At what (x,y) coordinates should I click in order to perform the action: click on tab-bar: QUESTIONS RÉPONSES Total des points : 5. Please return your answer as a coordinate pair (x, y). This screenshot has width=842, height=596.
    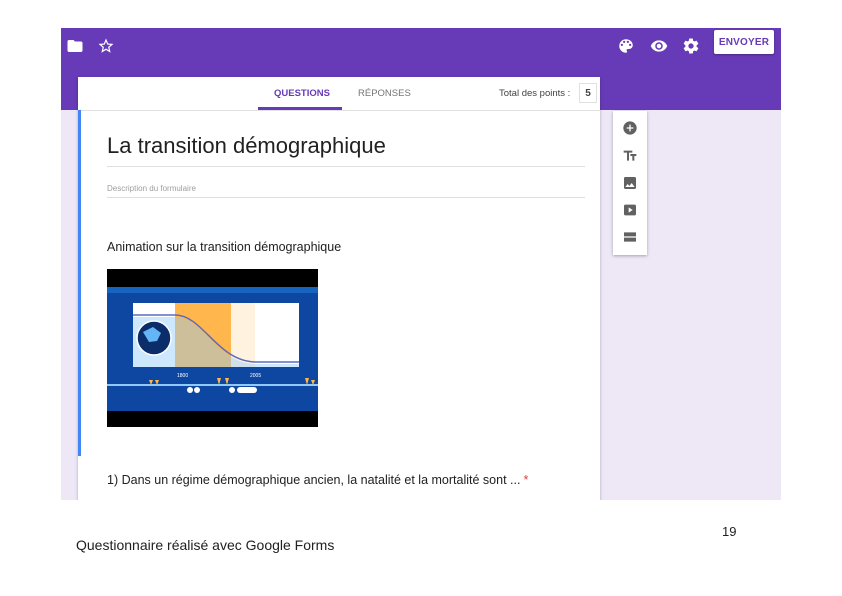
    Looking at the image, I should click on (339, 94).